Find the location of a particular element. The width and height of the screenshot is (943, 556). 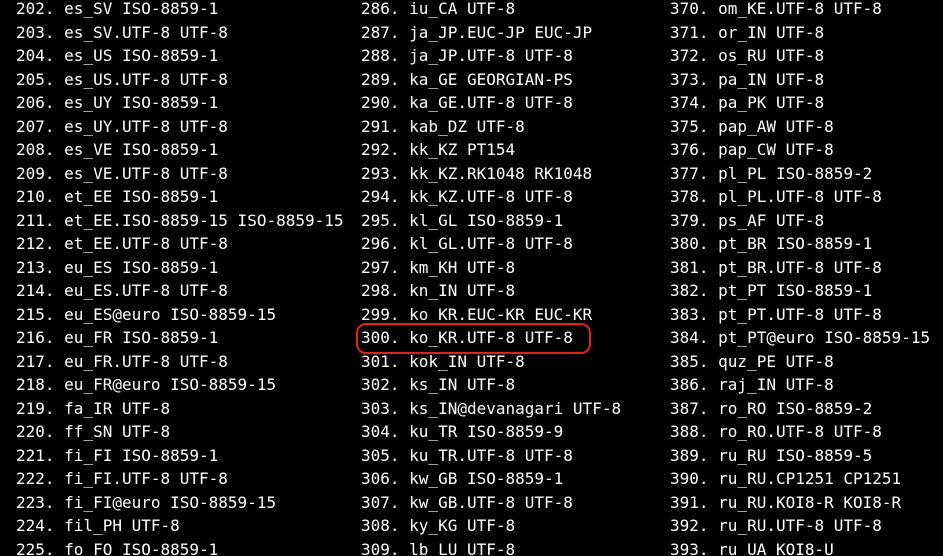

locale-line: 383. pt_PT.UTF-8 UTF-8 is located at coordinates (776, 314).